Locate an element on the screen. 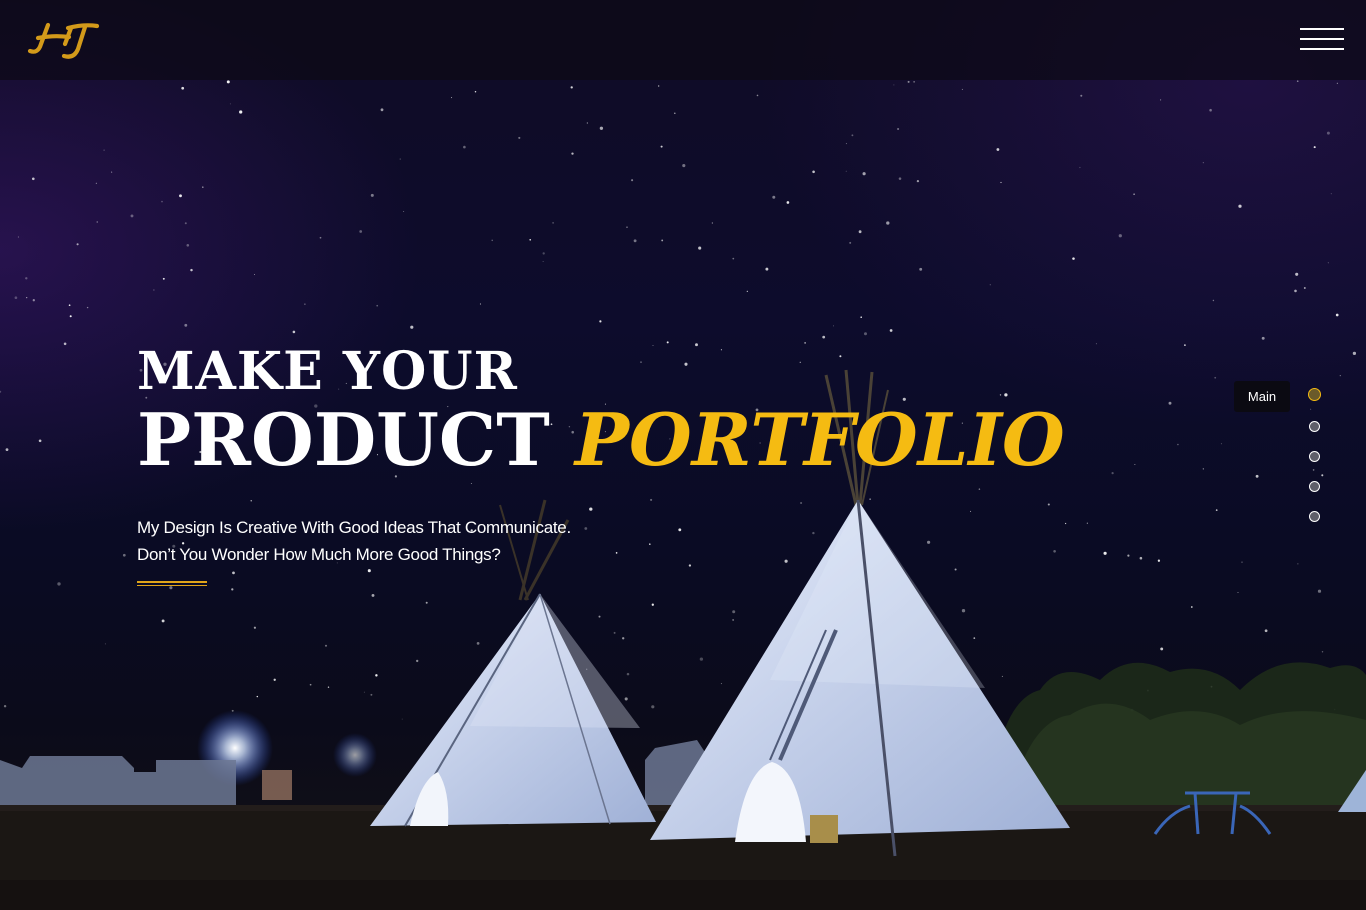  hamburger-menu-icon is located at coordinates (1322, 39).